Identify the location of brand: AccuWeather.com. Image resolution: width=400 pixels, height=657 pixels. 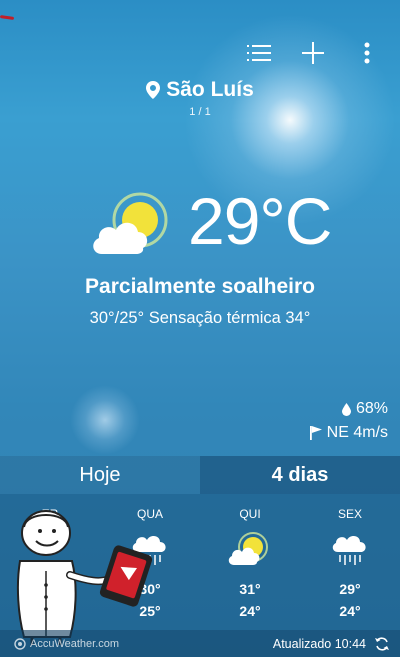
(66, 644).